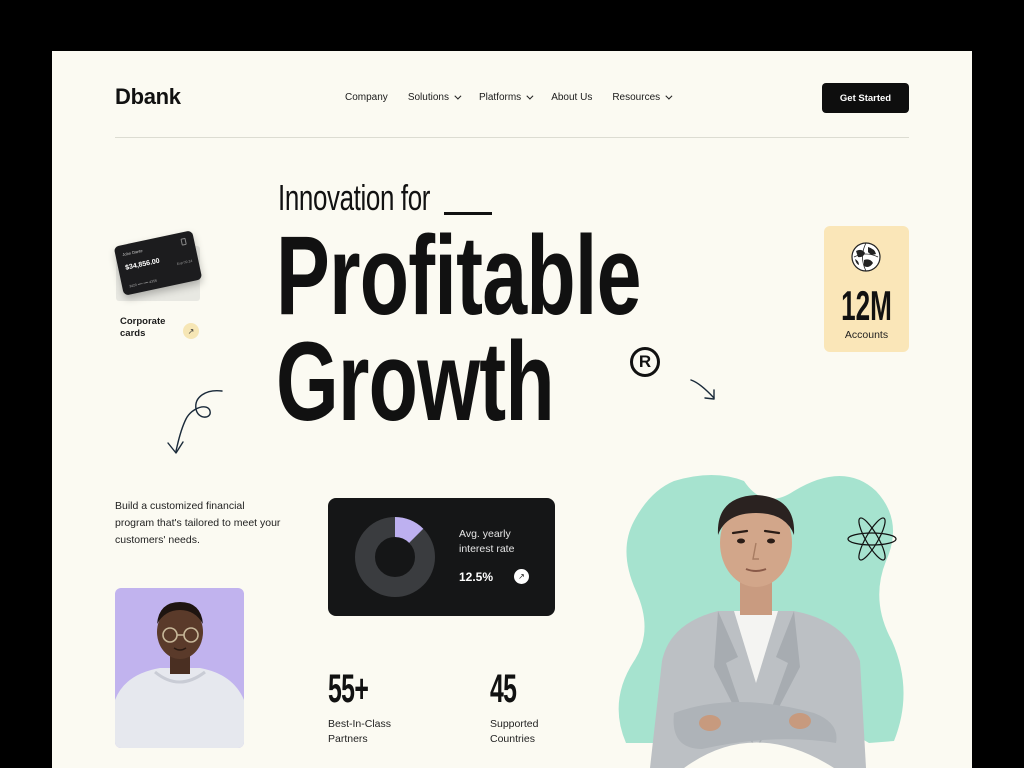 This screenshot has width=1024, height=768. I want to click on stat-label-line: Supported, so click(514, 724).